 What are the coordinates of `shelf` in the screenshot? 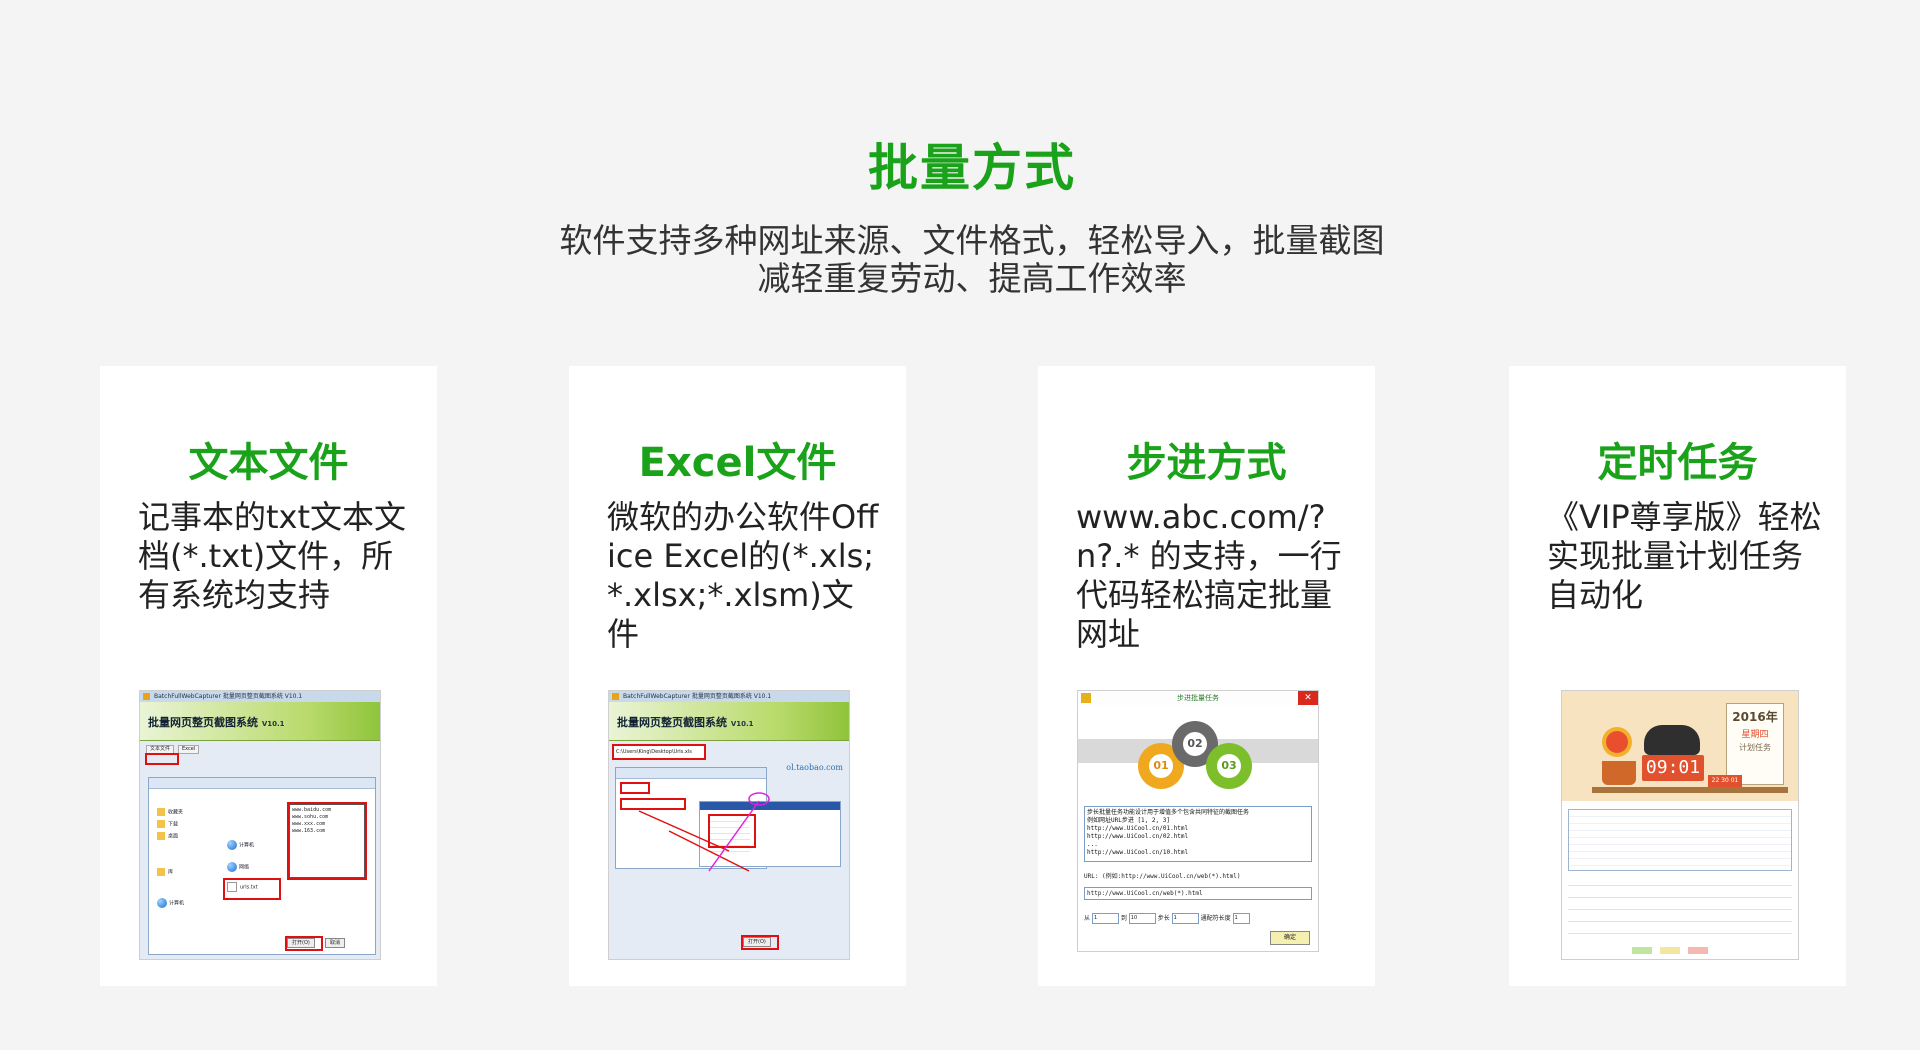 It's located at (1690, 790).